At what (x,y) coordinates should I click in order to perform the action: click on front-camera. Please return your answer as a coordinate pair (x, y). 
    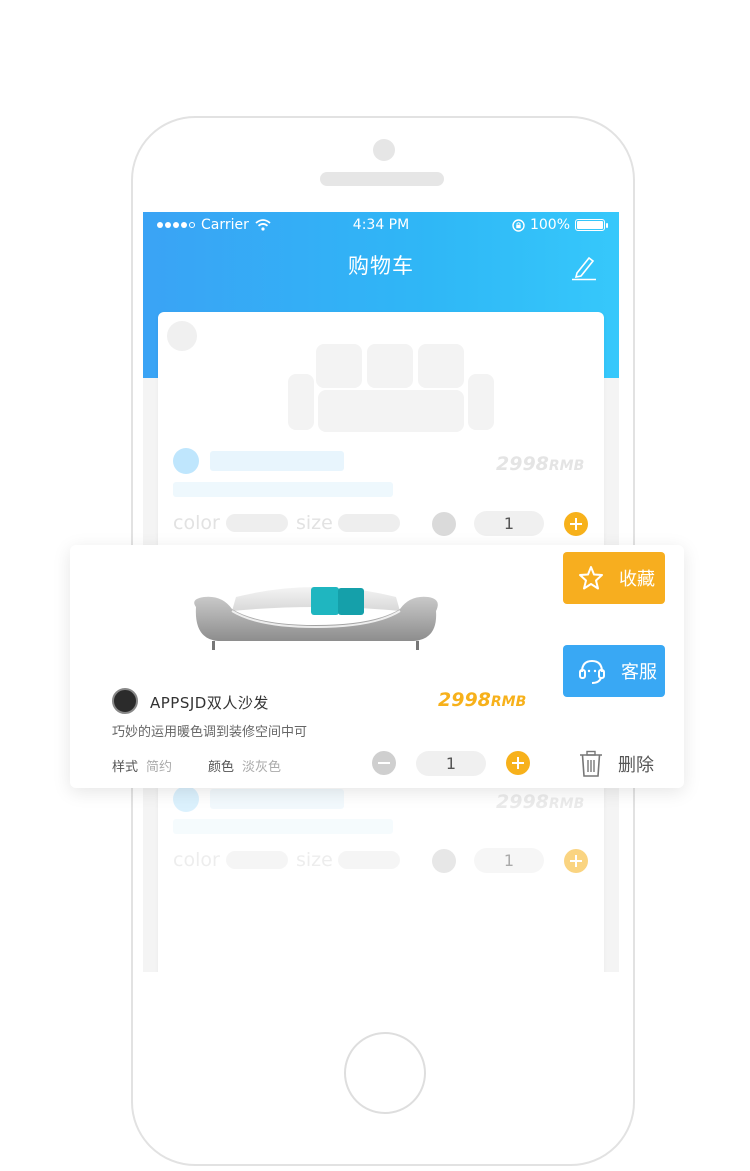
    Looking at the image, I should click on (384, 150).